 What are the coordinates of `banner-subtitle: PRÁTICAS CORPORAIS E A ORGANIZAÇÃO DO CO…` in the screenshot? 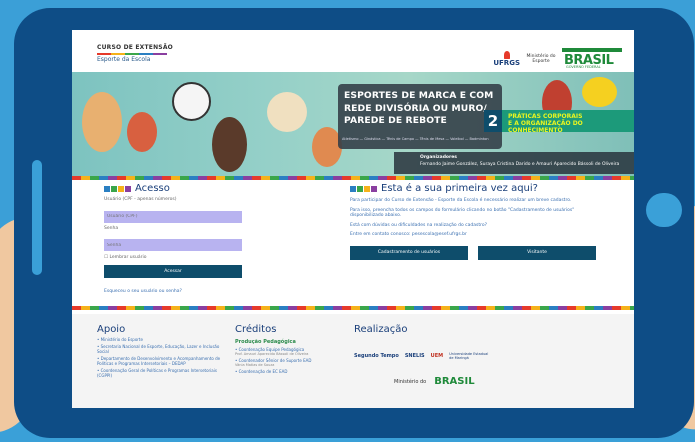 It's located at (571, 123).